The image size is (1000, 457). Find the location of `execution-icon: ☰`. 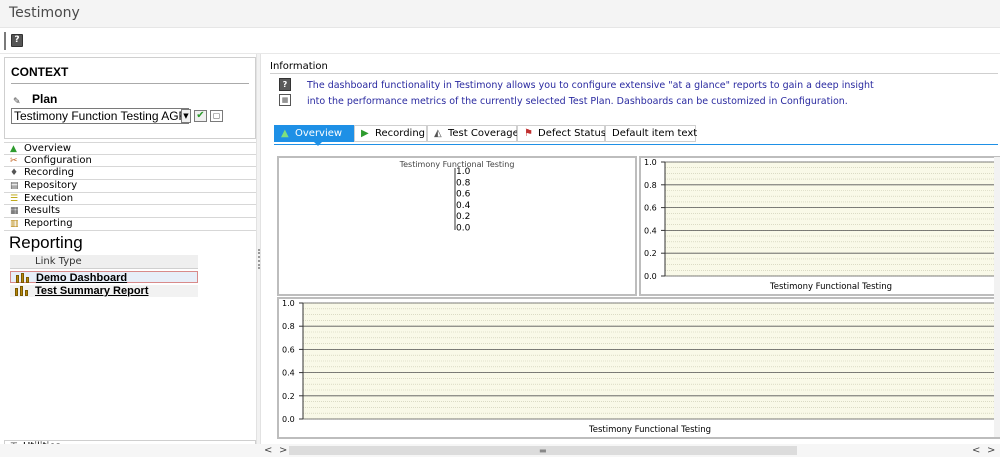

execution-icon: ☰ is located at coordinates (14, 198).